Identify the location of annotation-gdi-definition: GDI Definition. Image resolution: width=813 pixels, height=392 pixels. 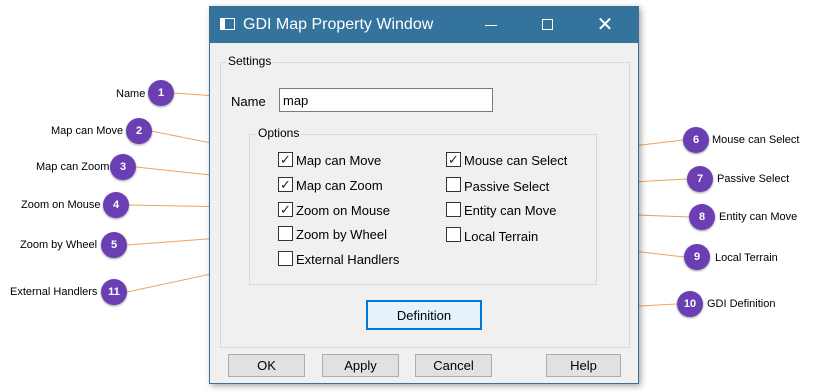
(741, 304).